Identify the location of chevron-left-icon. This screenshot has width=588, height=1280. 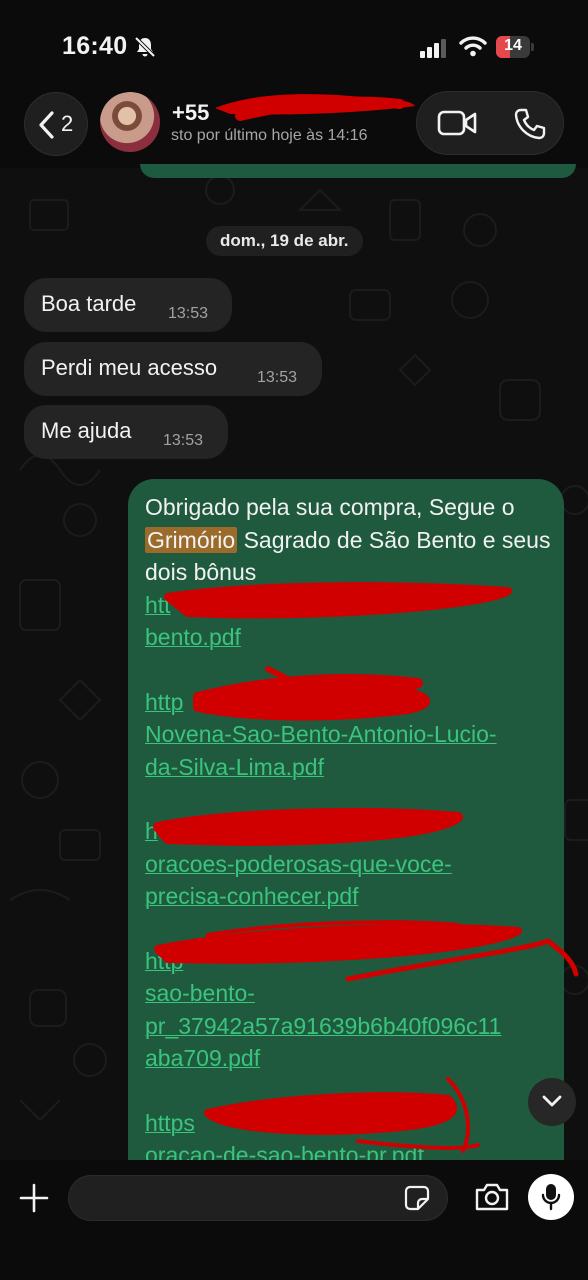
(46, 125).